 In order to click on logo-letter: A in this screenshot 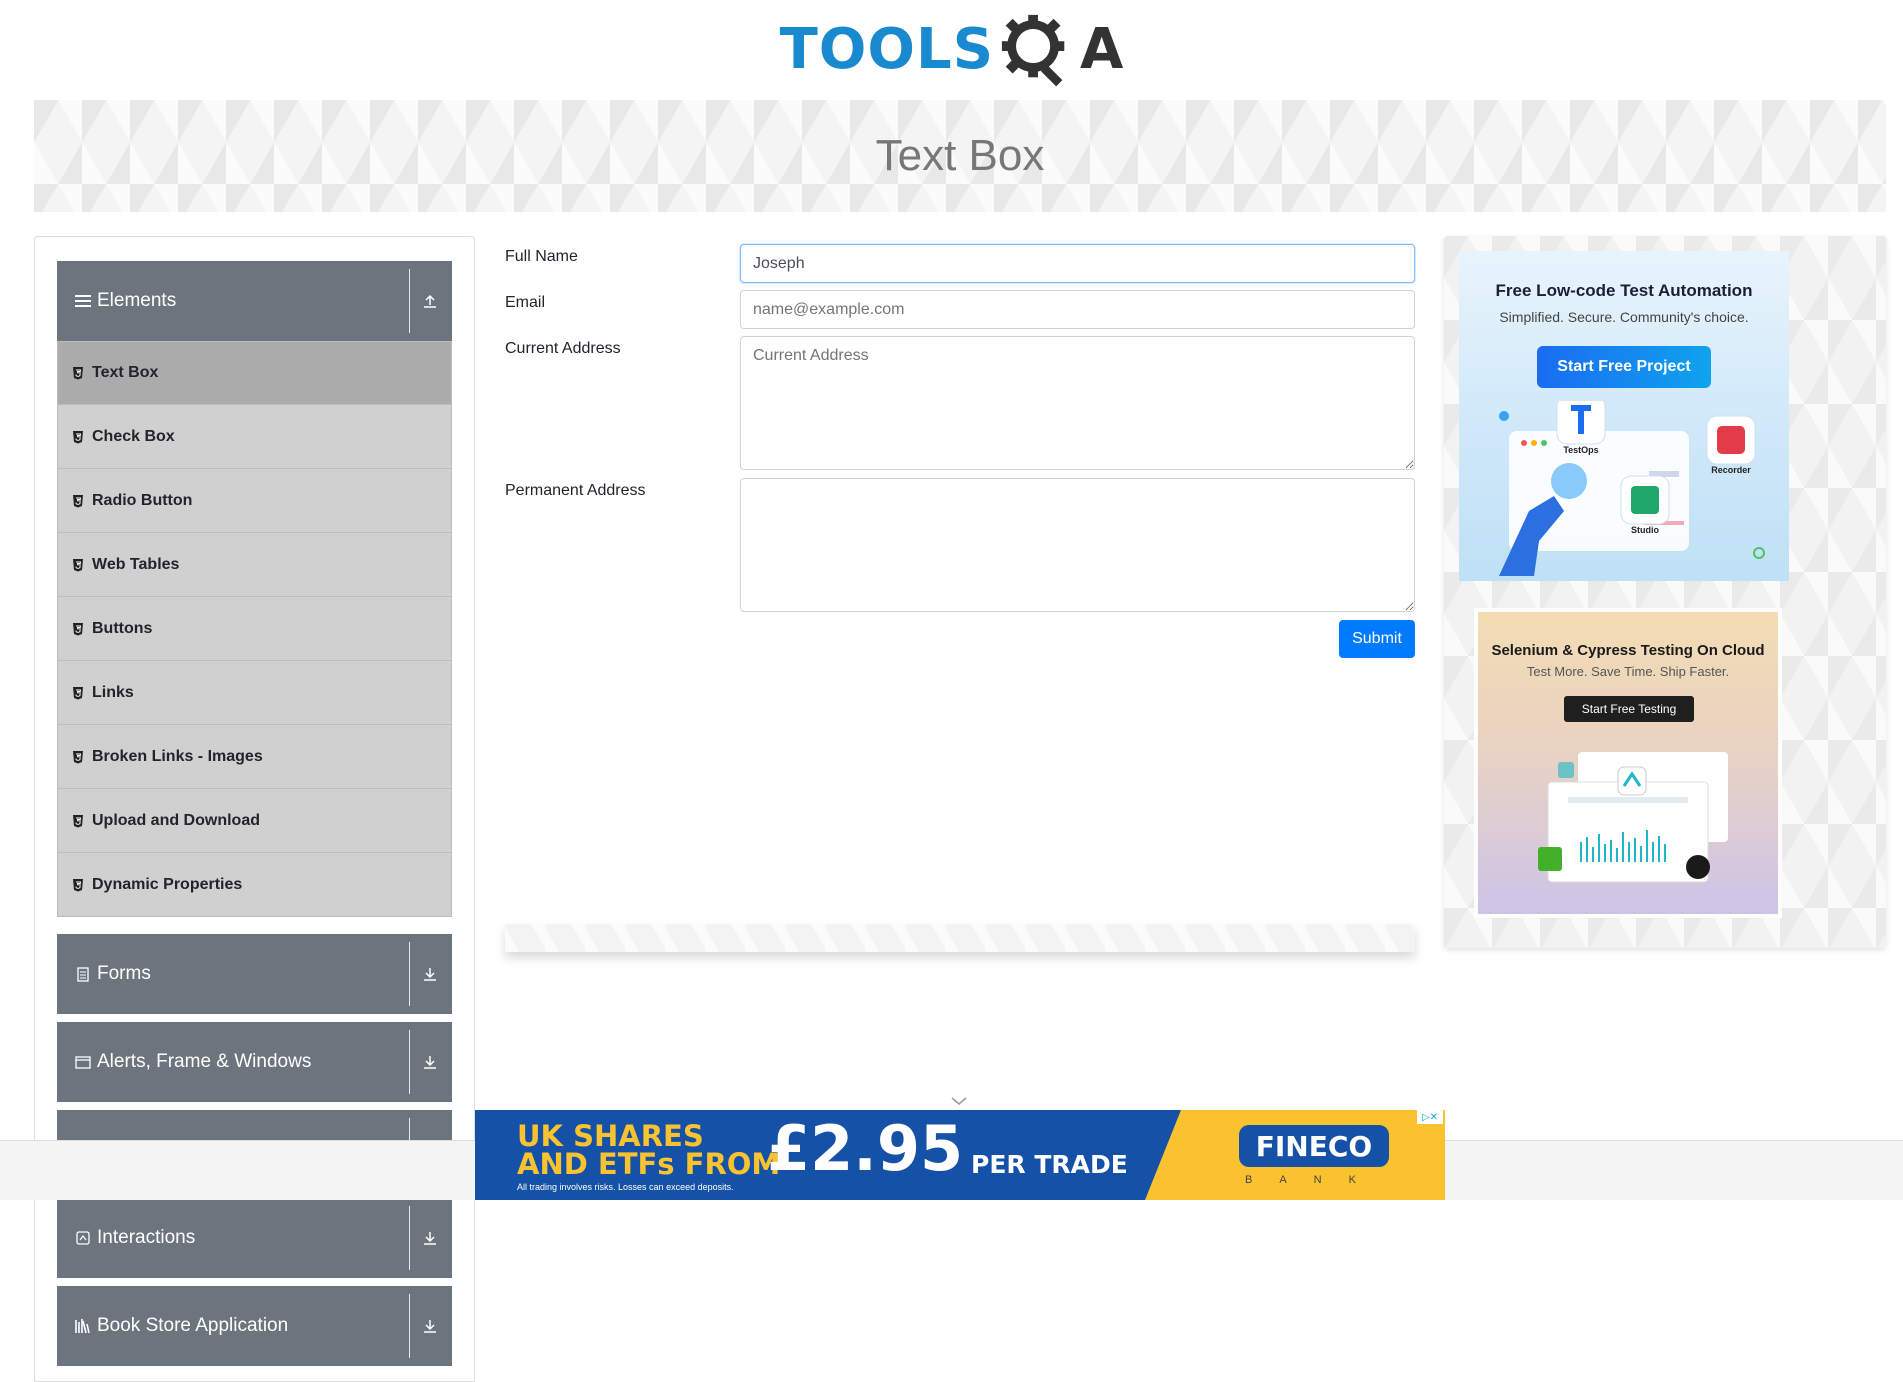, I will do `click(1102, 49)`.